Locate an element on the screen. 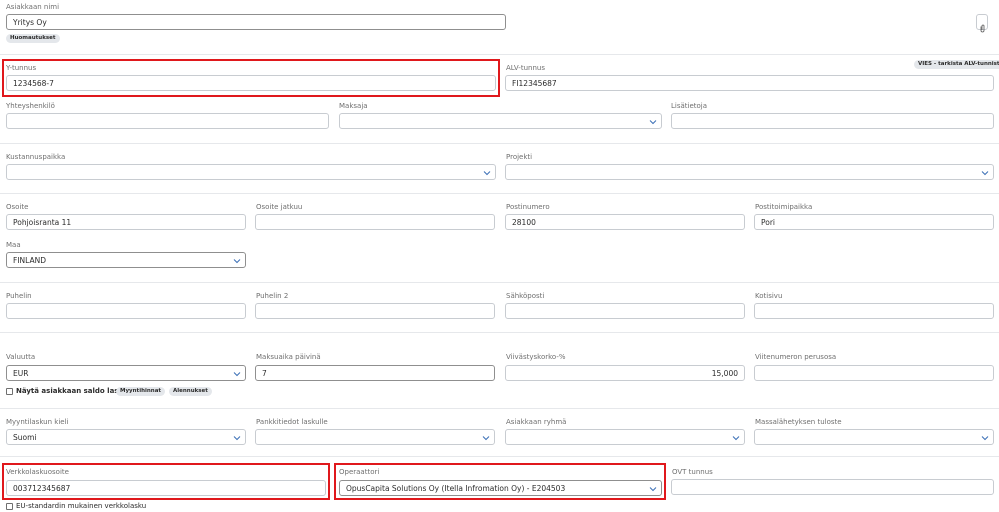 This screenshot has width=999, height=512. customer-name-input: Yritys Oy is located at coordinates (256, 22).